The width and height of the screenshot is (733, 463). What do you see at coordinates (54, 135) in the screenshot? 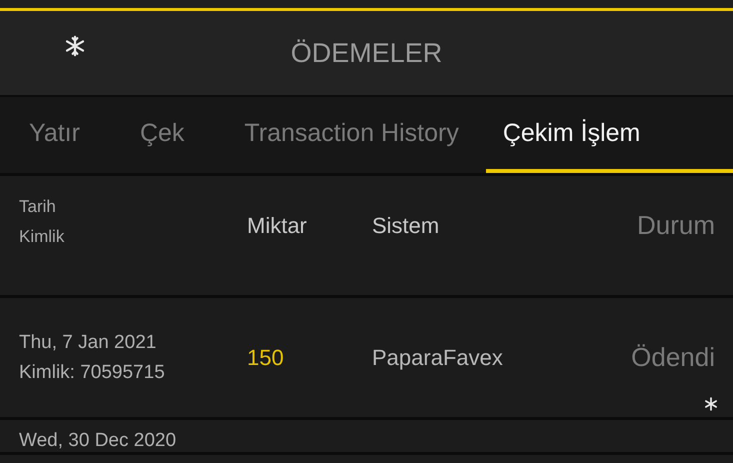
I see `tab: Yatır` at bounding box center [54, 135].